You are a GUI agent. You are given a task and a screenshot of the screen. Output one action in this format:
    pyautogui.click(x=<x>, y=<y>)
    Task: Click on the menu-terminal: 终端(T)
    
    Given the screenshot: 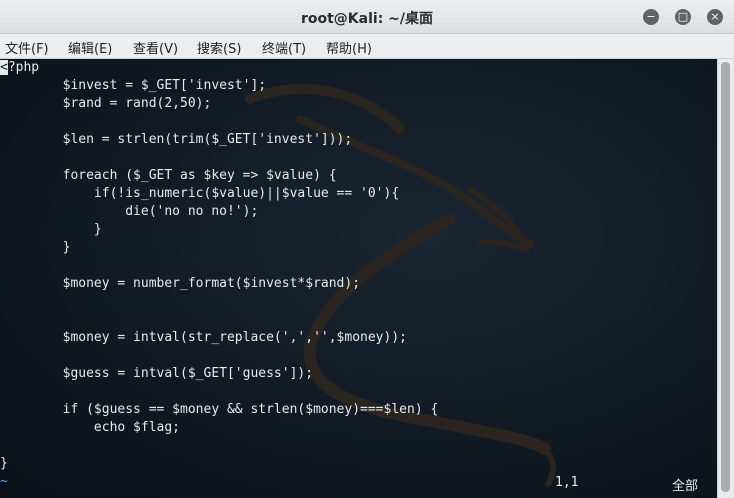 What is the action you would take?
    pyautogui.click(x=284, y=47)
    